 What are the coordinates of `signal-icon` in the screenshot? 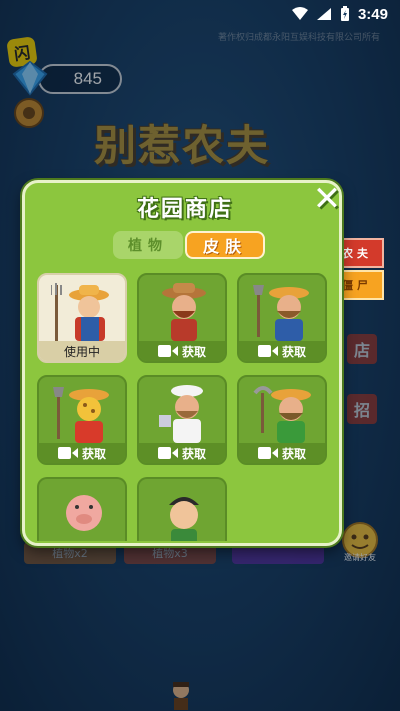 It's located at (323, 14).